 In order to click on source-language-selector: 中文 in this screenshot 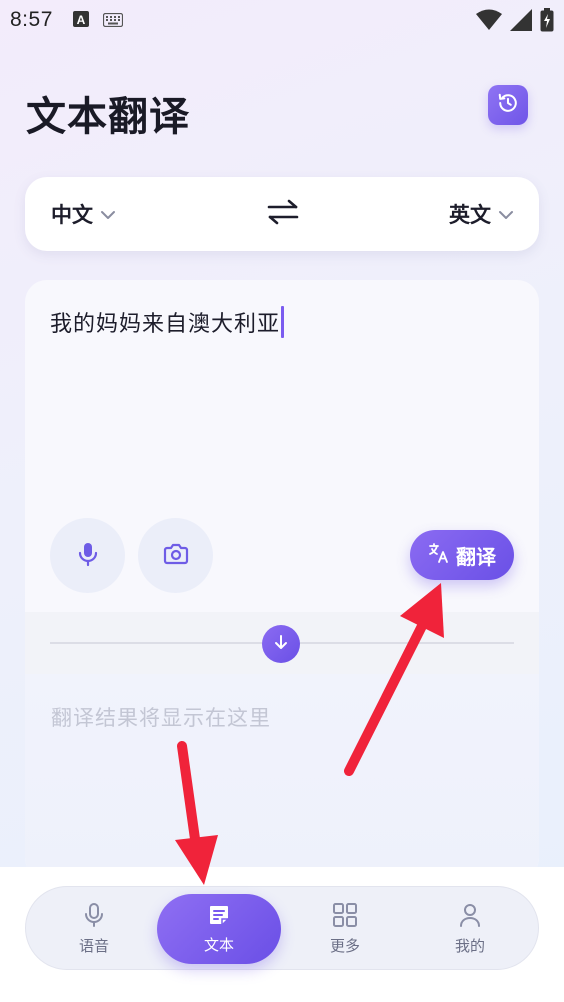, I will do `click(84, 214)`.